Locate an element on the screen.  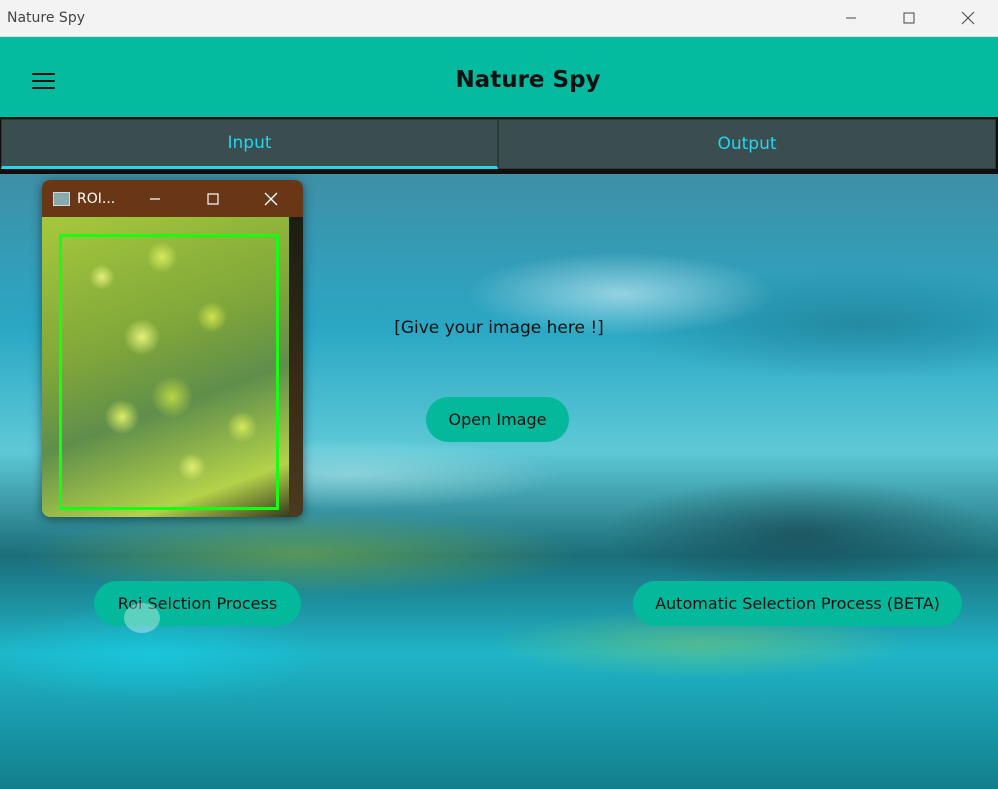
app-icon is located at coordinates (61, 199).